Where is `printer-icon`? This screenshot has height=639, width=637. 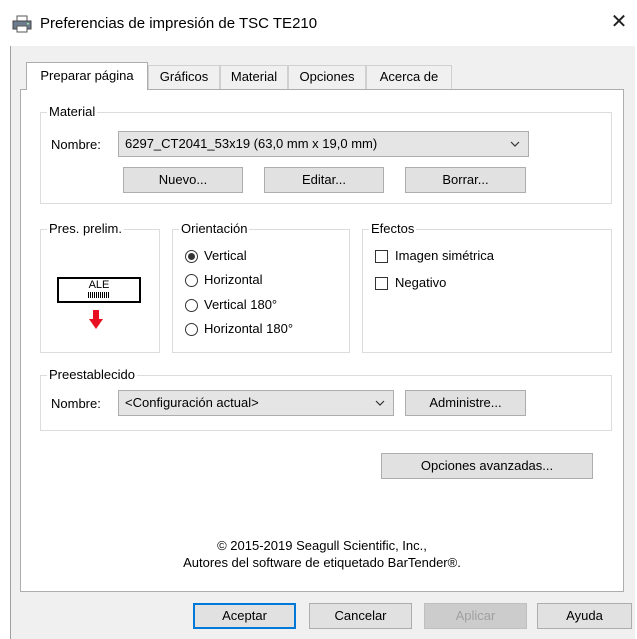 printer-icon is located at coordinates (22, 24).